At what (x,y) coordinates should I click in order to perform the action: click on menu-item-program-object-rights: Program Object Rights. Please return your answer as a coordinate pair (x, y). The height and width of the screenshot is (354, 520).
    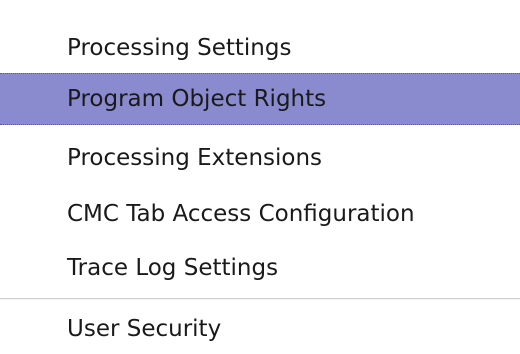
    Looking at the image, I should click on (260, 99).